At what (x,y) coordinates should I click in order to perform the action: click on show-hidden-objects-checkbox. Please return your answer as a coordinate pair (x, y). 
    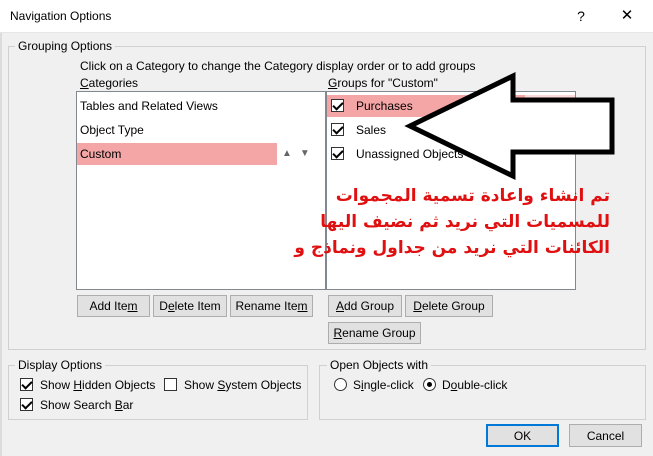
    Looking at the image, I should click on (26, 384).